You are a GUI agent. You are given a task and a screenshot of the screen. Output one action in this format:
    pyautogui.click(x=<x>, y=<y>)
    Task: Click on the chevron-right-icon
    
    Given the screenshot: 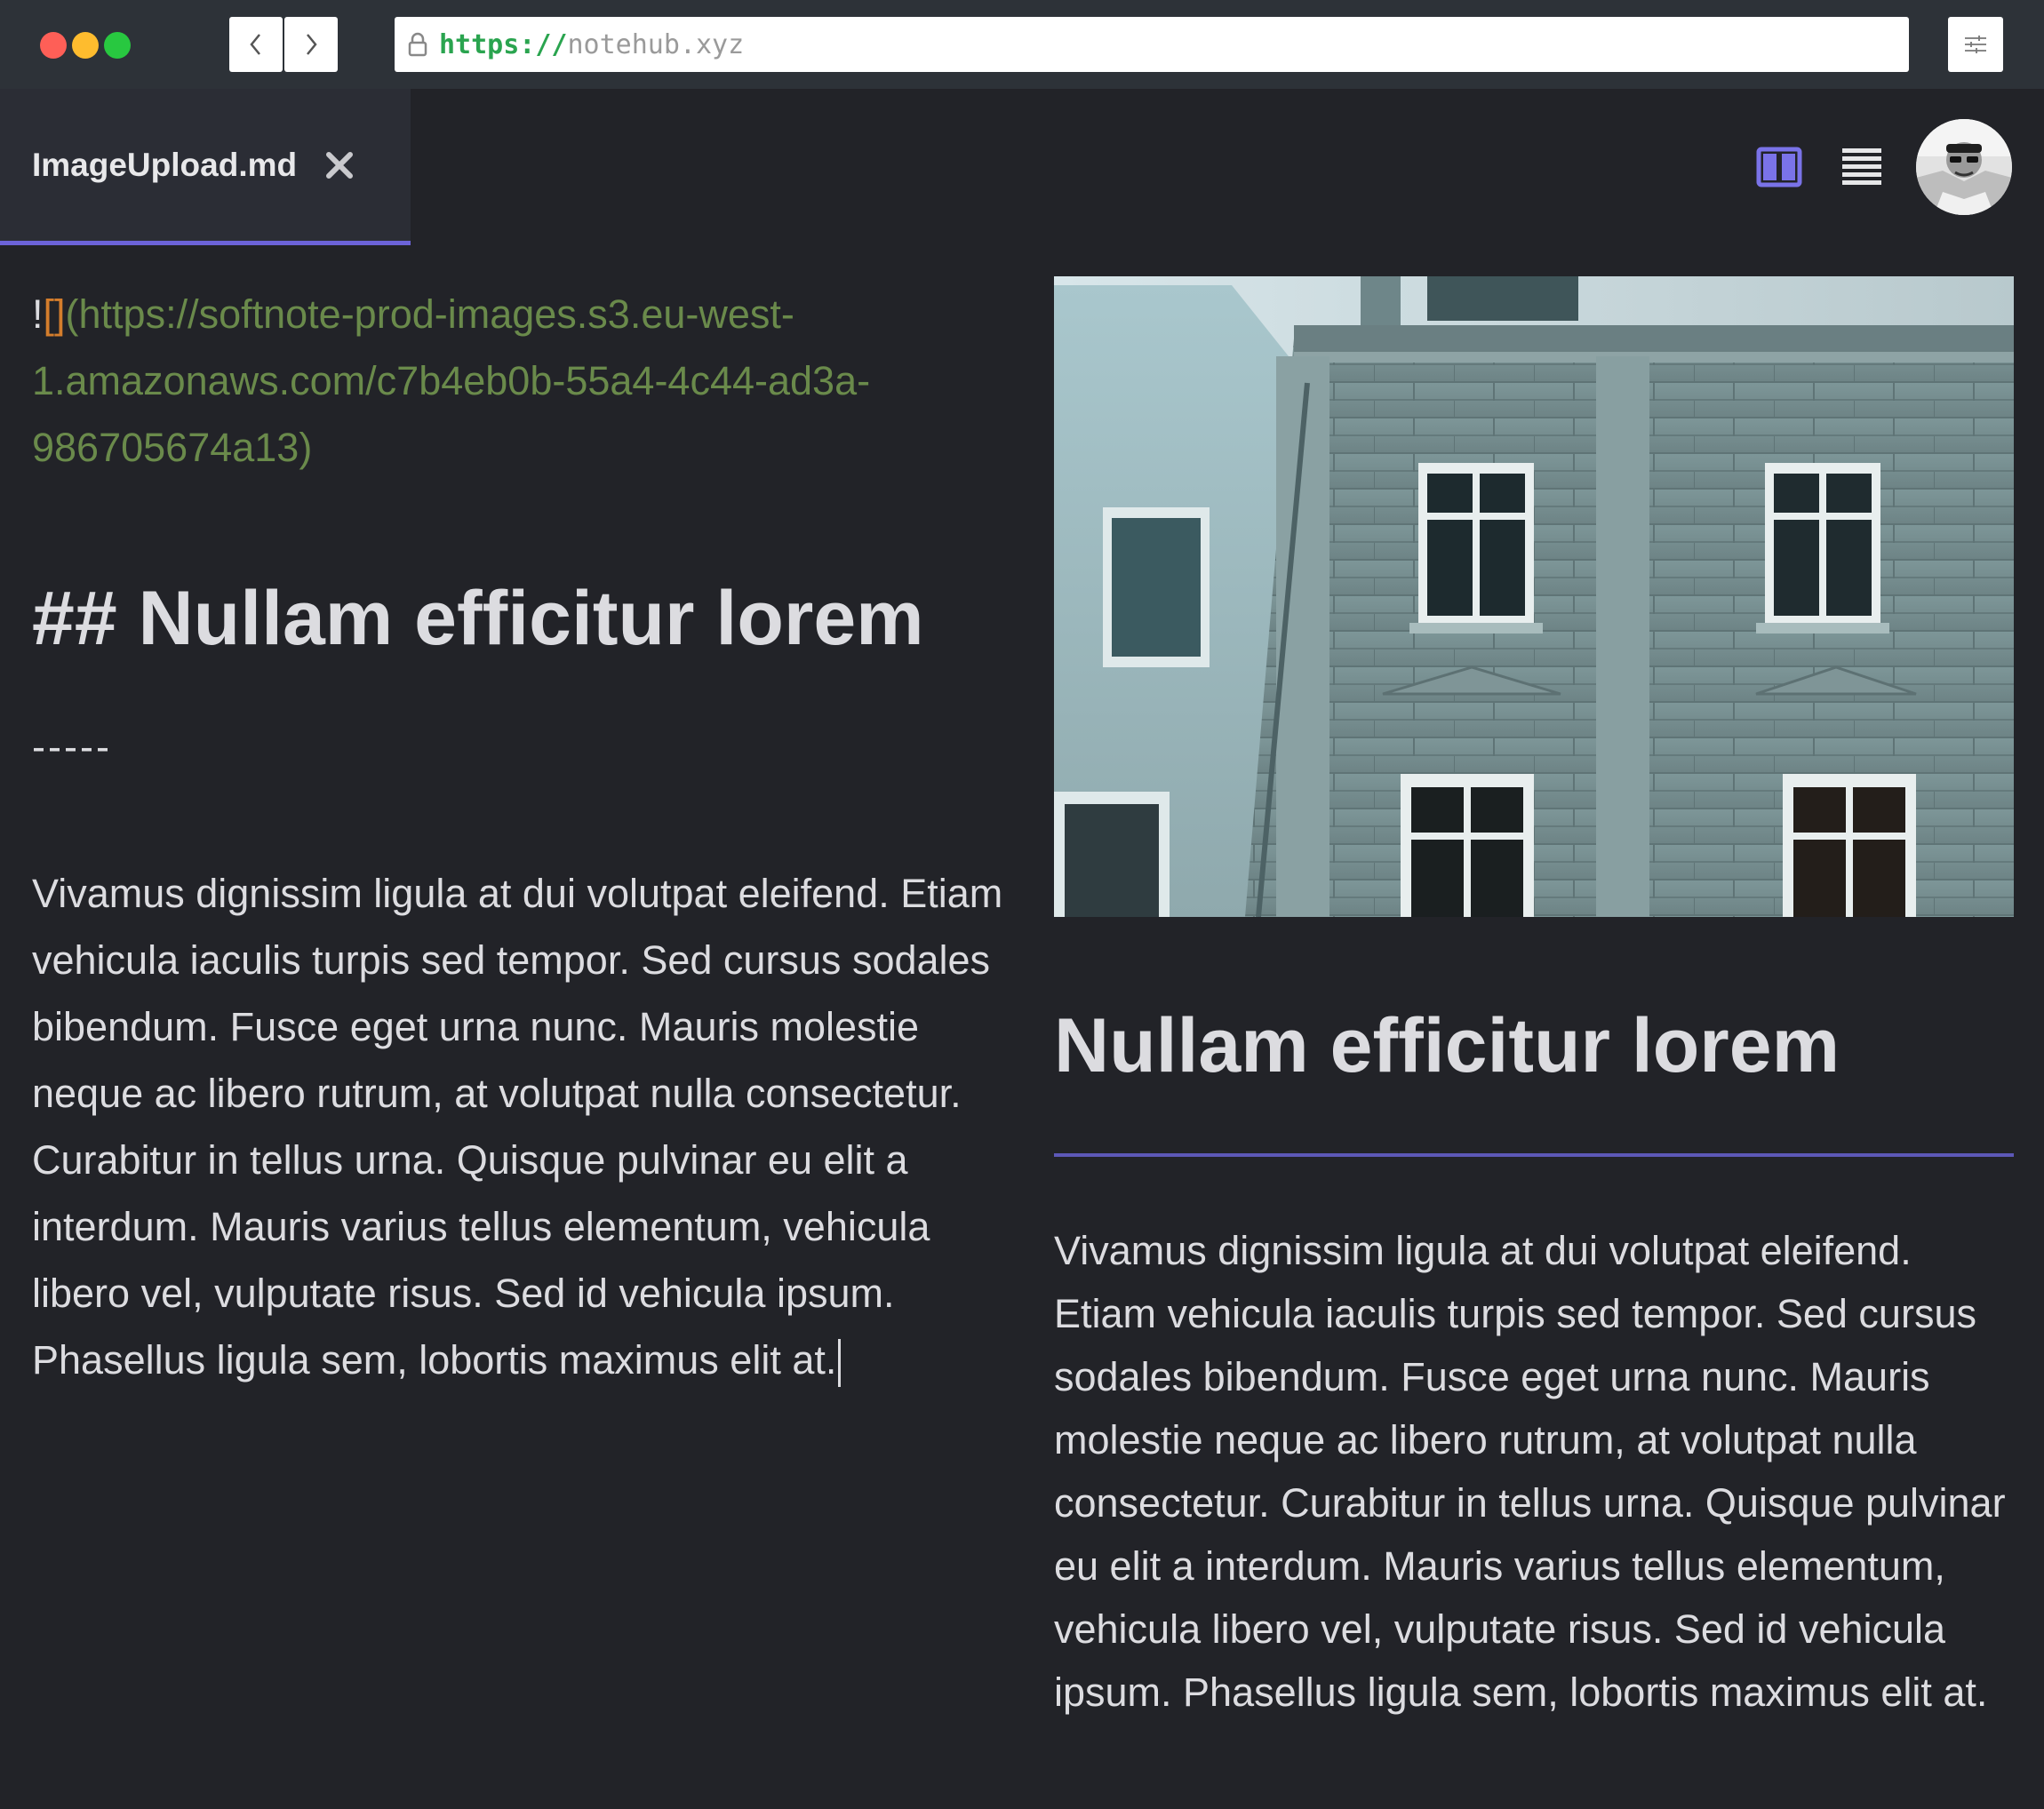 What is the action you would take?
    pyautogui.click(x=312, y=44)
    